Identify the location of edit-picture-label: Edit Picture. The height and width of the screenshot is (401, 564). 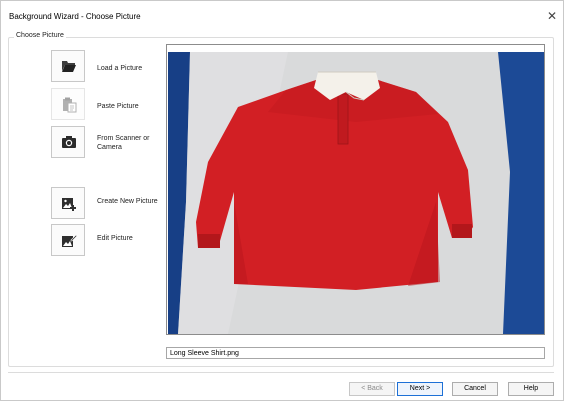
(115, 238).